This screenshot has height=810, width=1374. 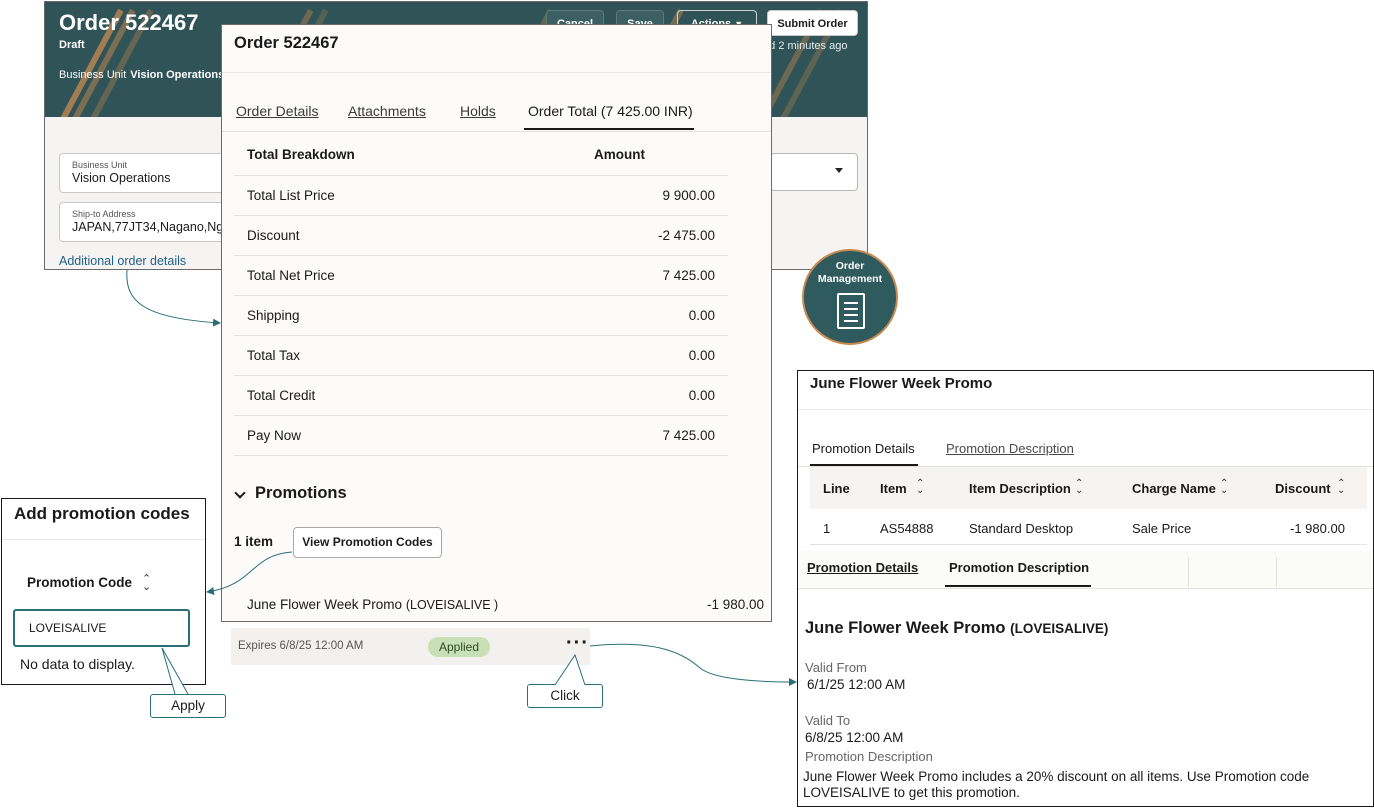 What do you see at coordinates (175, 671) in the screenshot?
I see `apply-callout-pointer` at bounding box center [175, 671].